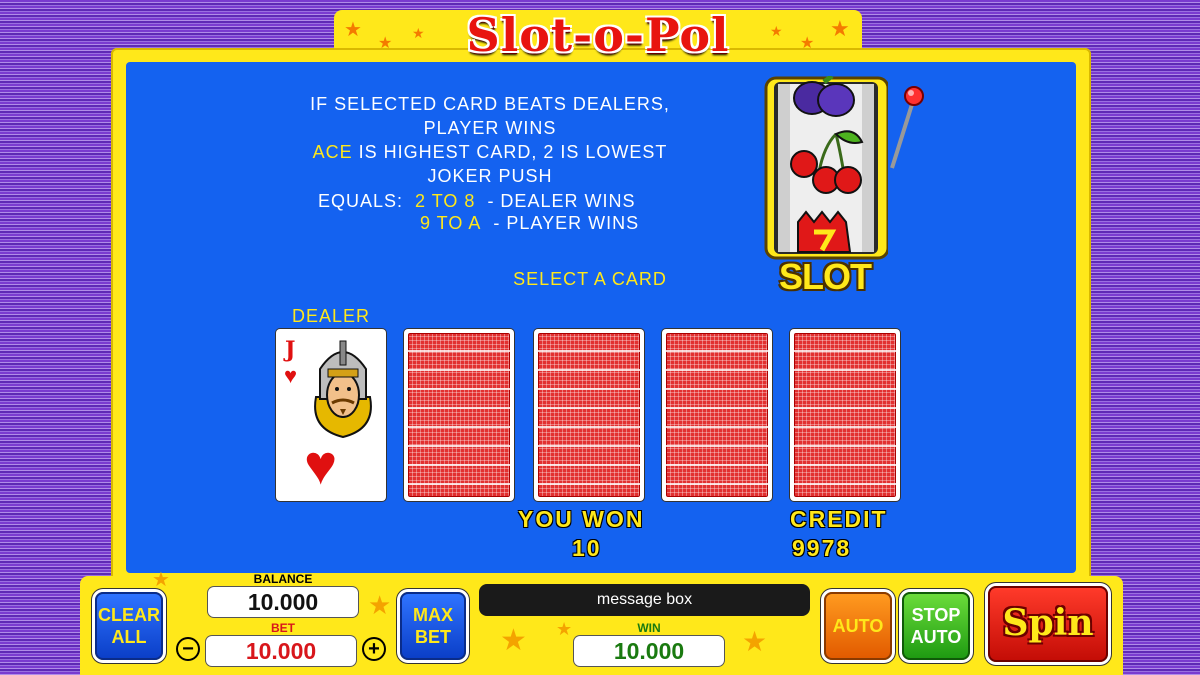 The image size is (1200, 675). Describe the element at coordinates (649, 628) in the screenshot. I see `win-label: WIN` at that location.